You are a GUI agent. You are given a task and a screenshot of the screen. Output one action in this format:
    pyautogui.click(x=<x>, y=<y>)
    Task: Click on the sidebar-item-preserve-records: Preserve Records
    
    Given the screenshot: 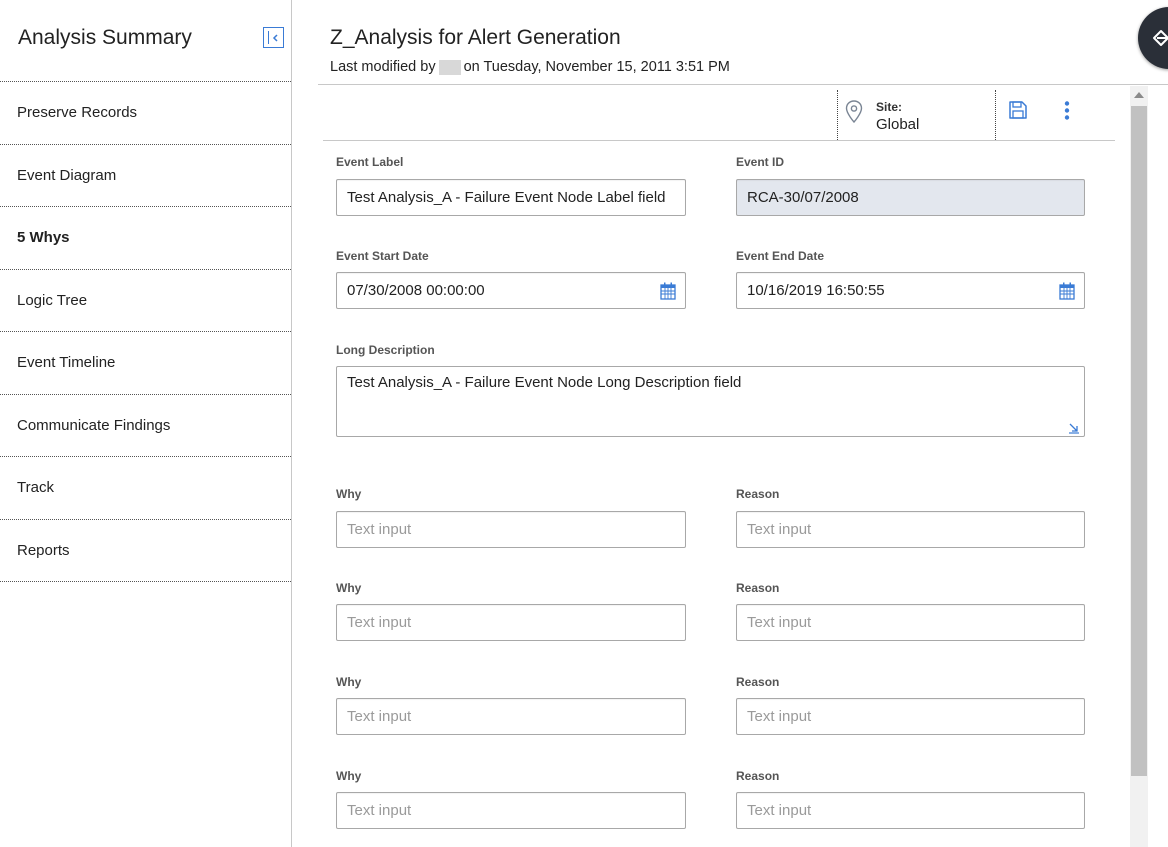 What is the action you would take?
    pyautogui.click(x=145, y=113)
    